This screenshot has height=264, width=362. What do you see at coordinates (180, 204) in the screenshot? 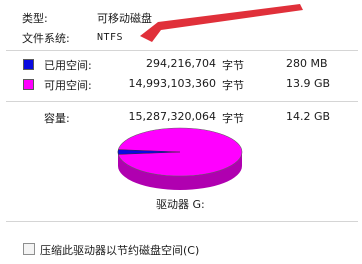
I see `drive-label: 驱动器 G:` at bounding box center [180, 204].